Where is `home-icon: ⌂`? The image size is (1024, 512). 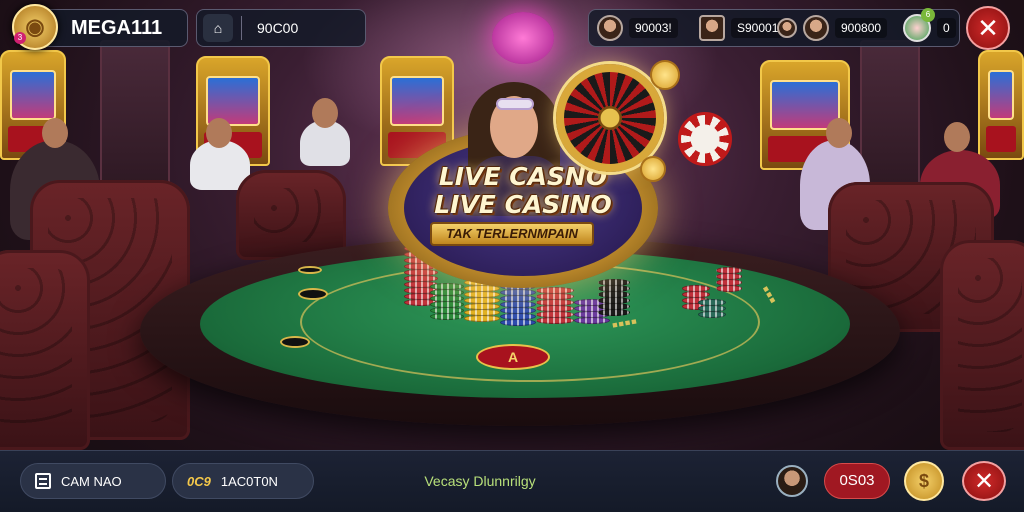
home-icon: ⌂ is located at coordinates (218, 28).